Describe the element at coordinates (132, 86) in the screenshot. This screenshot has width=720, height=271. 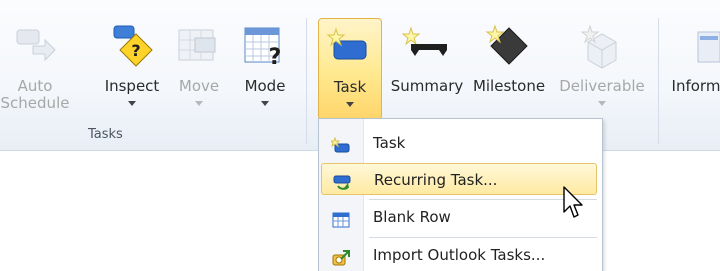
I see `inspect-label: Inspect` at that location.